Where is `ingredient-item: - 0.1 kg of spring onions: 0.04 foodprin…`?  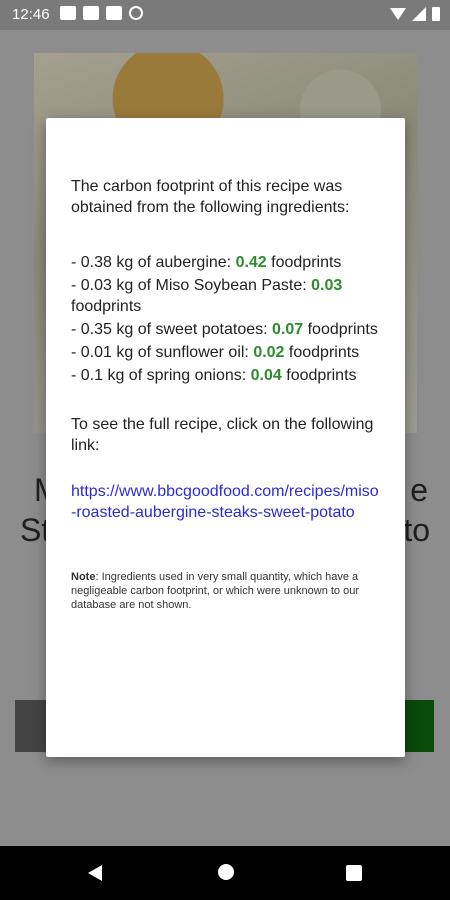
ingredient-item: - 0.1 kg of spring onions: 0.04 foodprin… is located at coordinates (214, 375).